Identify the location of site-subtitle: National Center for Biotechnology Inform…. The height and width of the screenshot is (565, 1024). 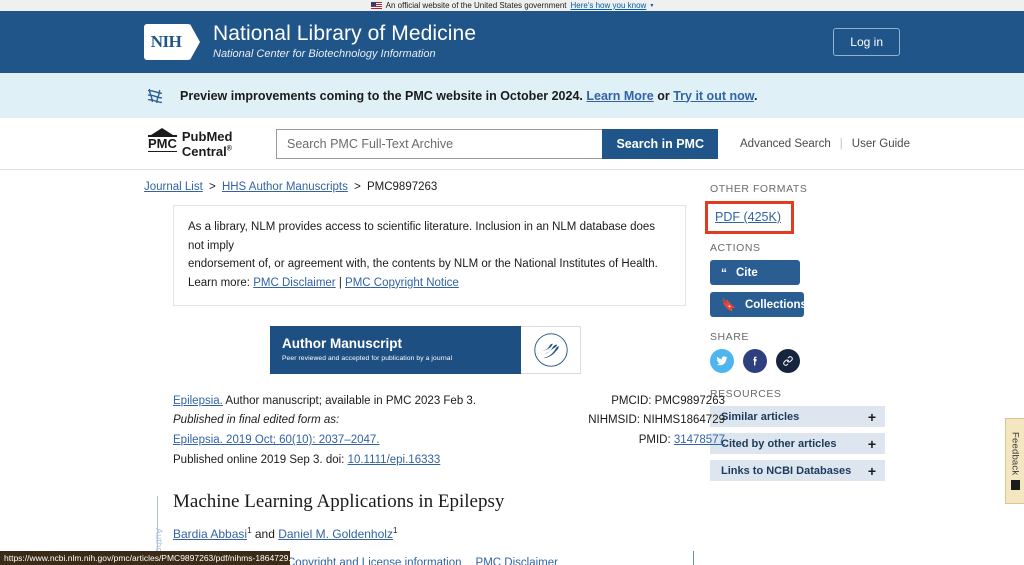
(324, 53).